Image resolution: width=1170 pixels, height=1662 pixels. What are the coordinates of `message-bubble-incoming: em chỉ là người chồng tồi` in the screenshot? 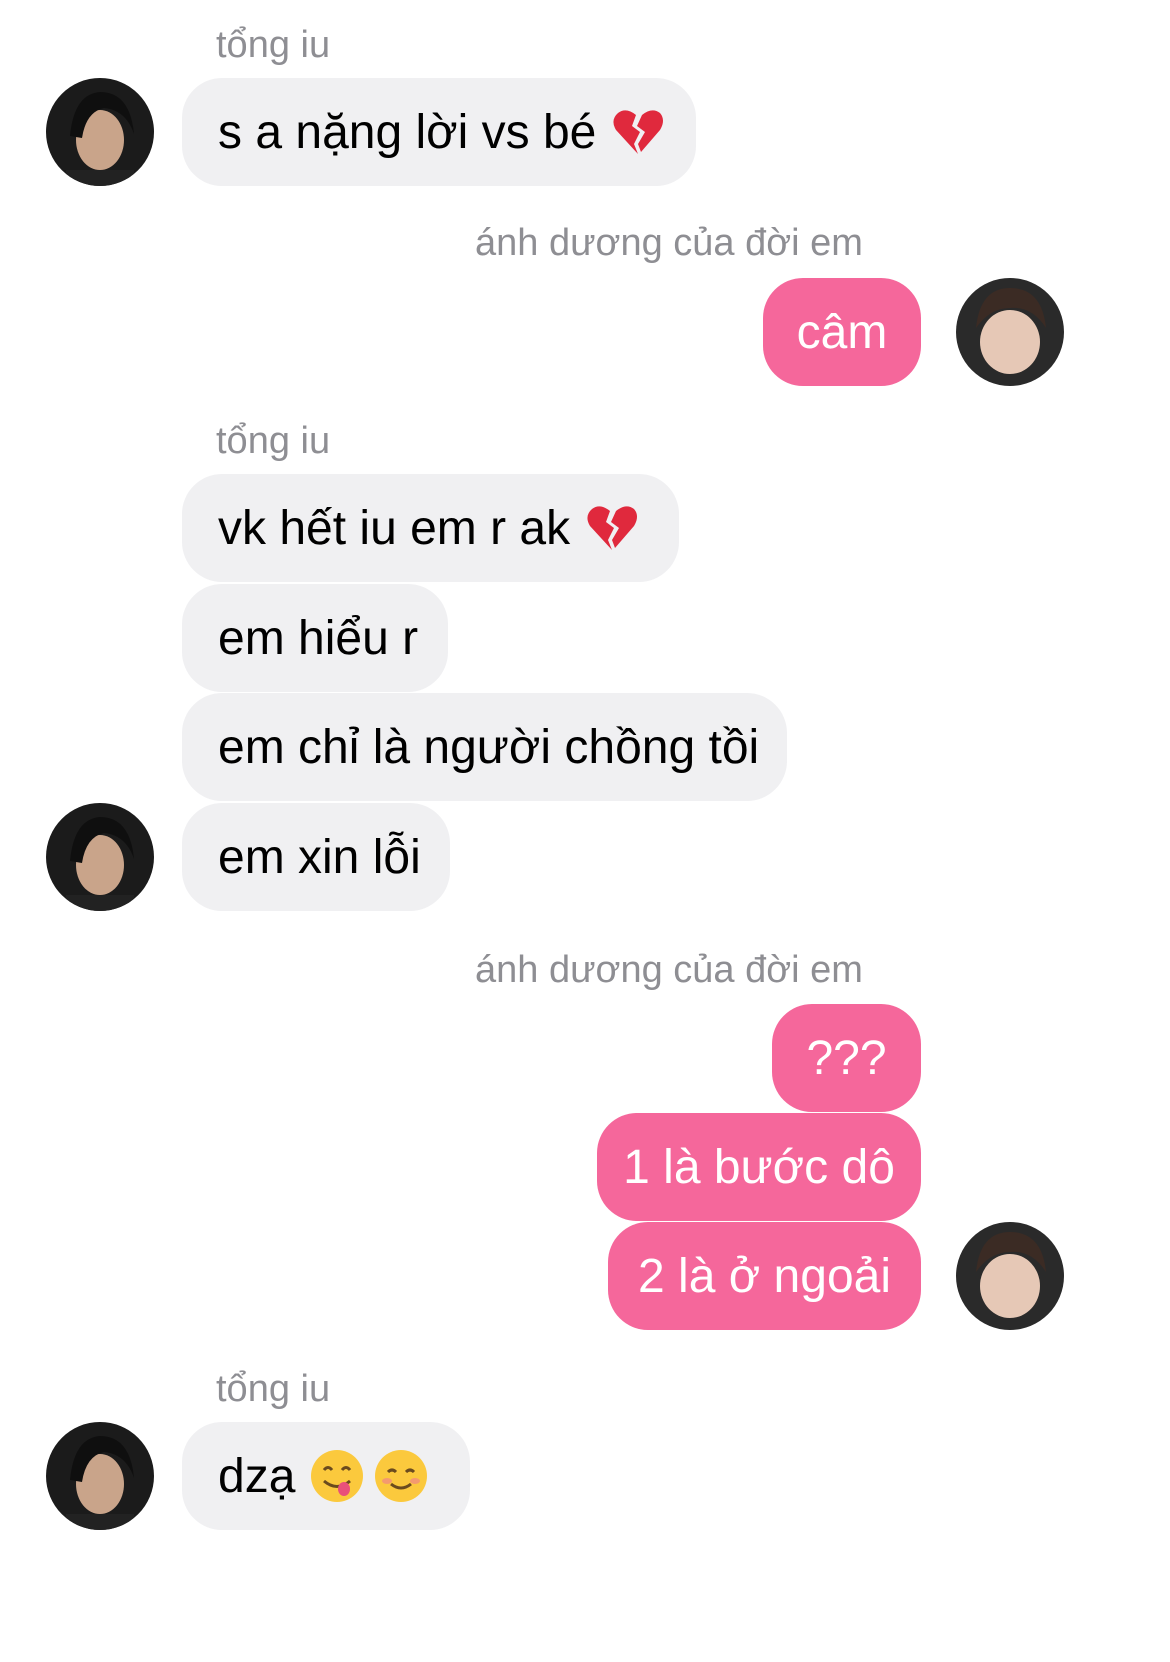 It's located at (484, 747).